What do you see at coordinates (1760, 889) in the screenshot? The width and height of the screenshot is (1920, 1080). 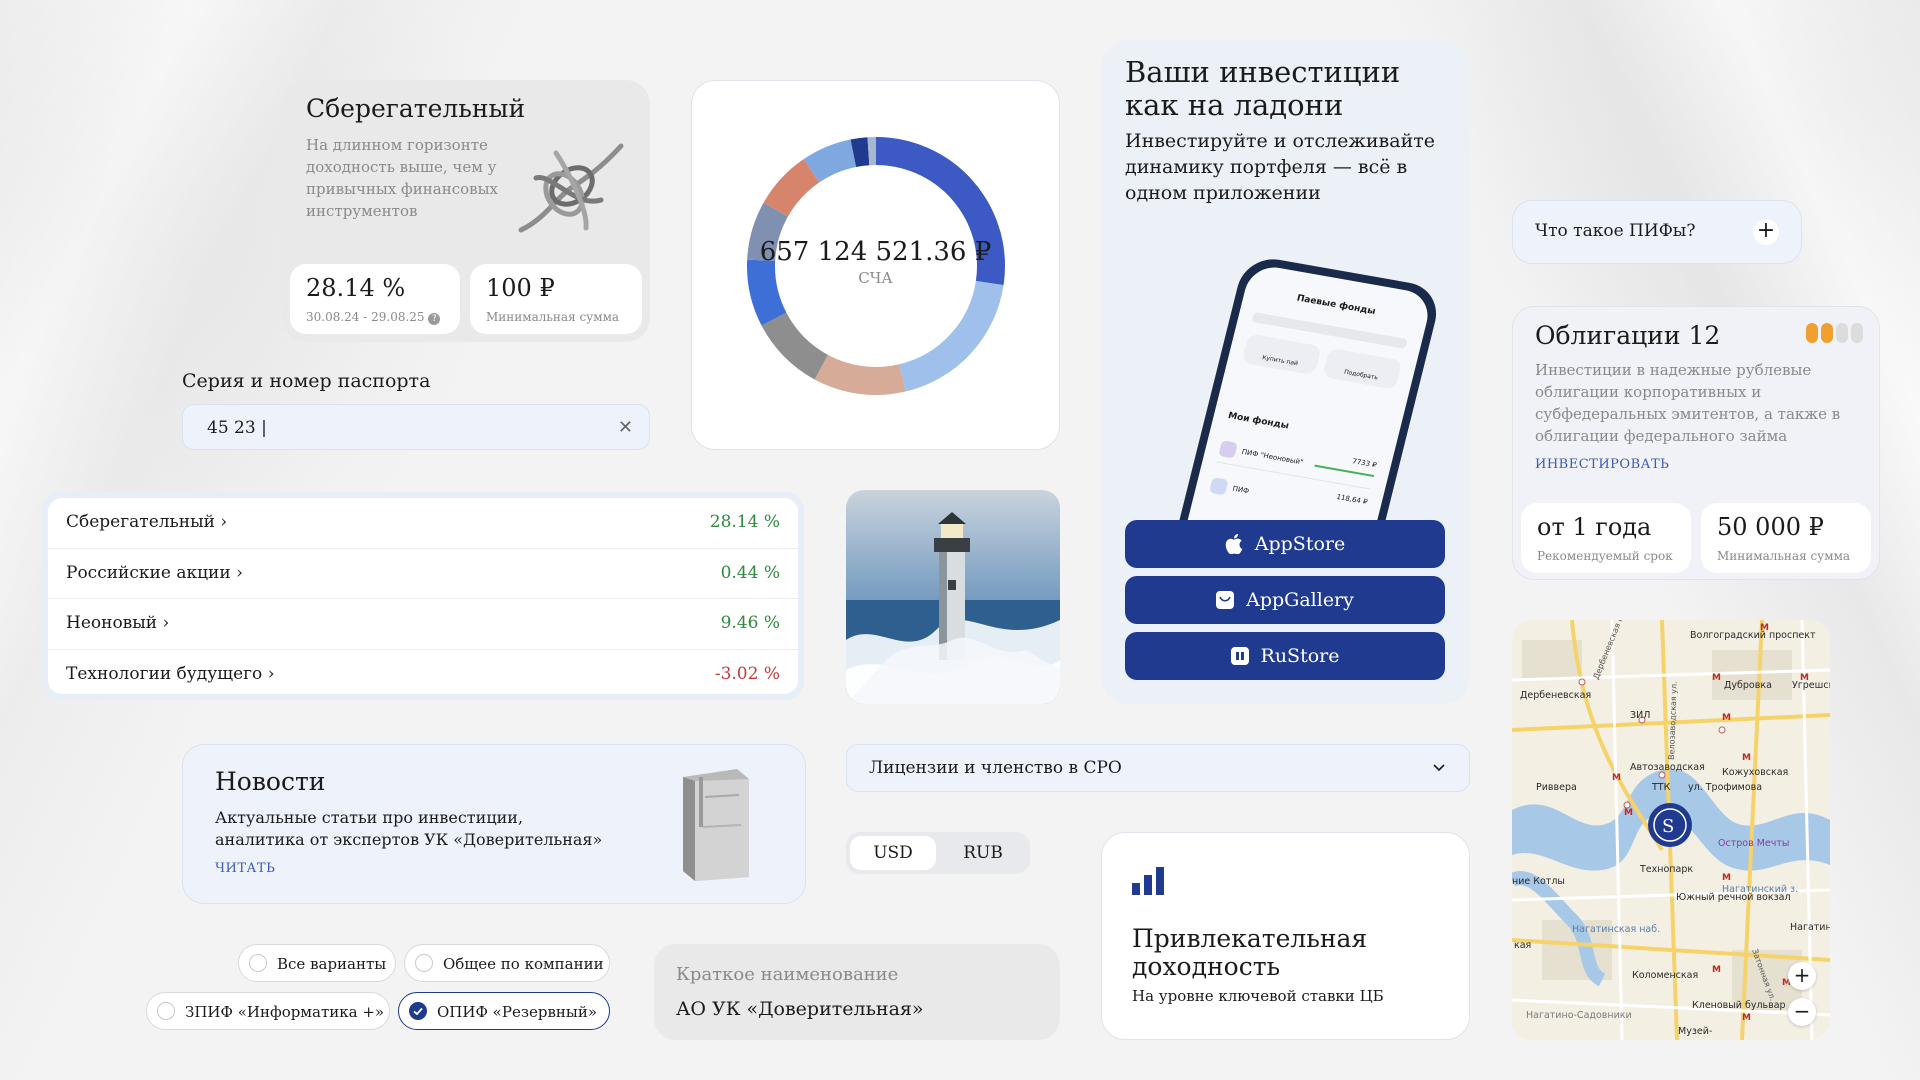 I see `map-label: Нагатинский з.` at bounding box center [1760, 889].